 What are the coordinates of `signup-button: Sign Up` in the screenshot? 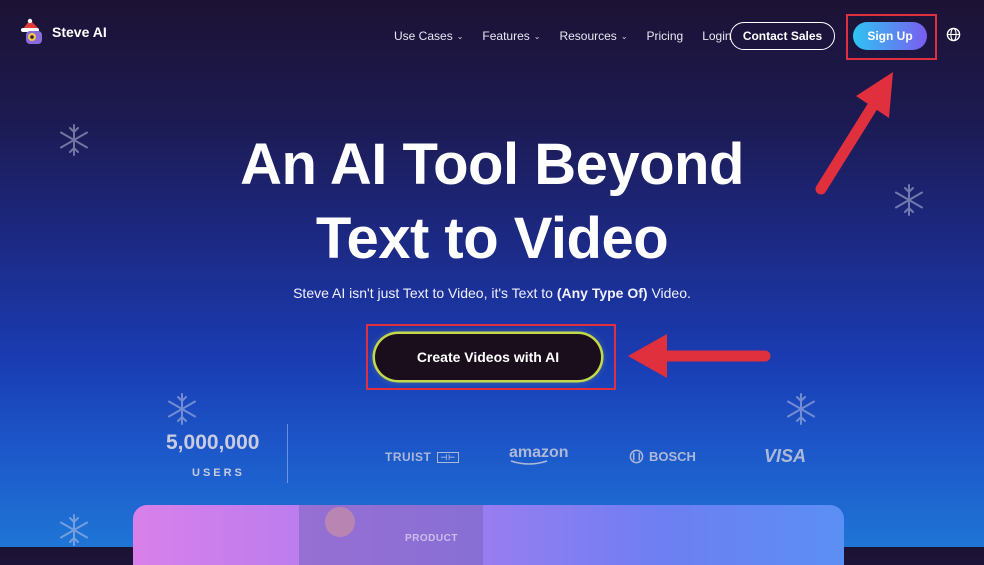 It's located at (890, 36).